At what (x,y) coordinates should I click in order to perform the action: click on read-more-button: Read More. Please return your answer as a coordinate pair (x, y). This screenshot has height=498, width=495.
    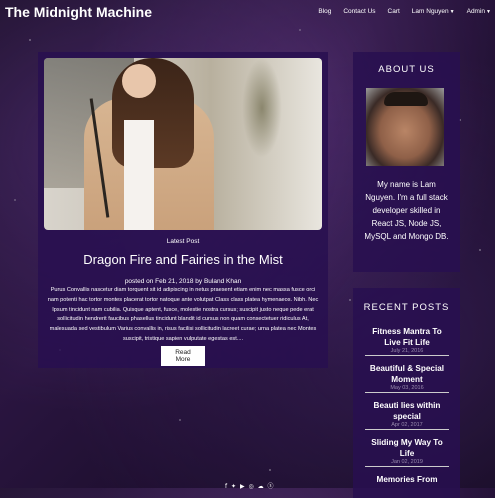
    Looking at the image, I should click on (183, 356).